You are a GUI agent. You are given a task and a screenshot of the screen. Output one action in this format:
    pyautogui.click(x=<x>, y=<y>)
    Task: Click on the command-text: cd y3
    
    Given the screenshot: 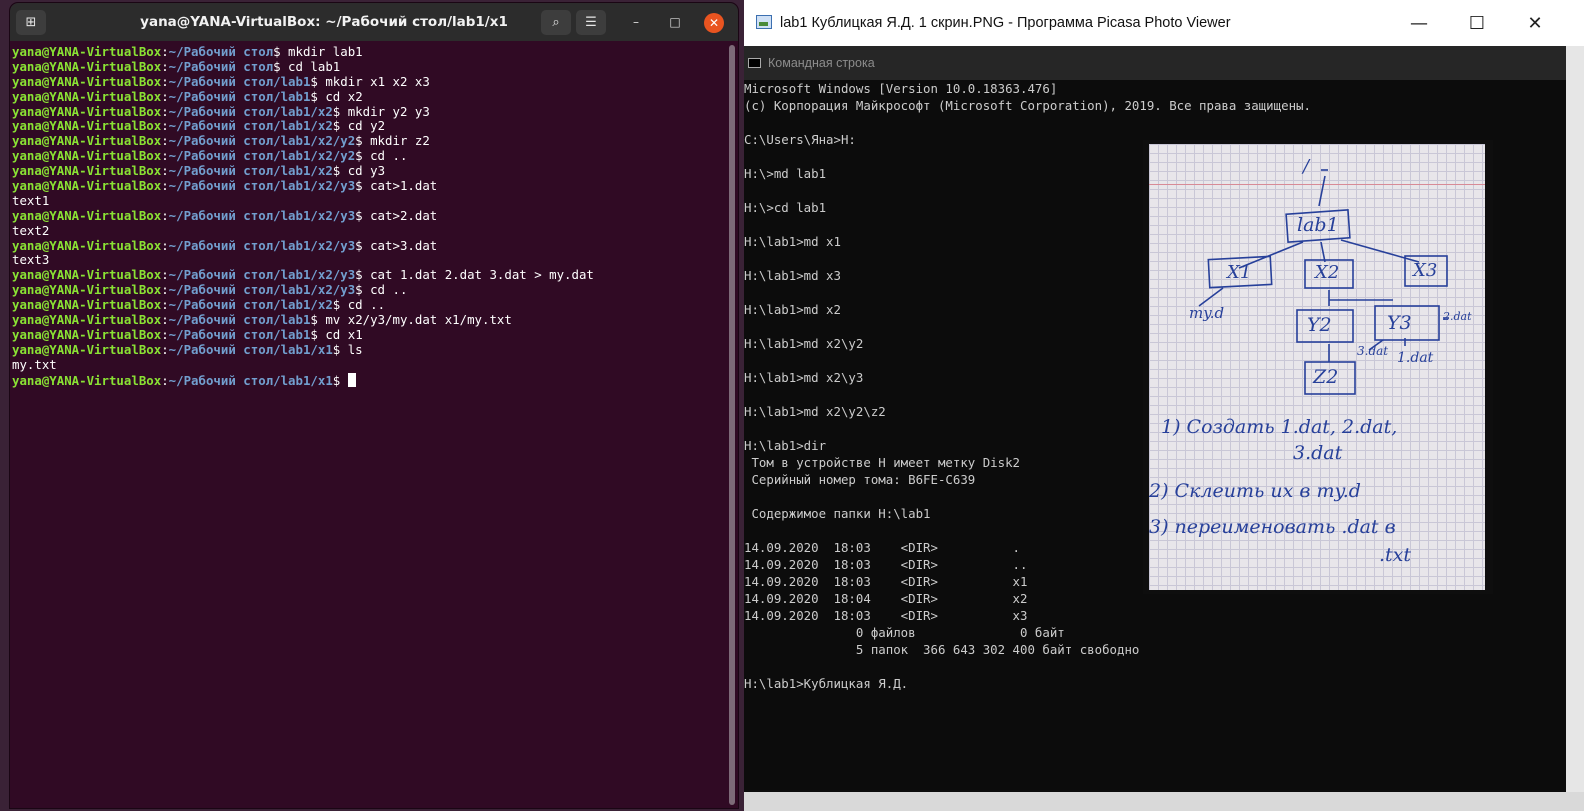 What is the action you would take?
    pyautogui.click(x=363, y=171)
    